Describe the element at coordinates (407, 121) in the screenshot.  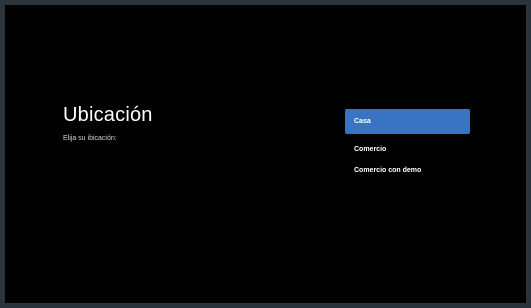
I see `option-casa: Casa` at that location.